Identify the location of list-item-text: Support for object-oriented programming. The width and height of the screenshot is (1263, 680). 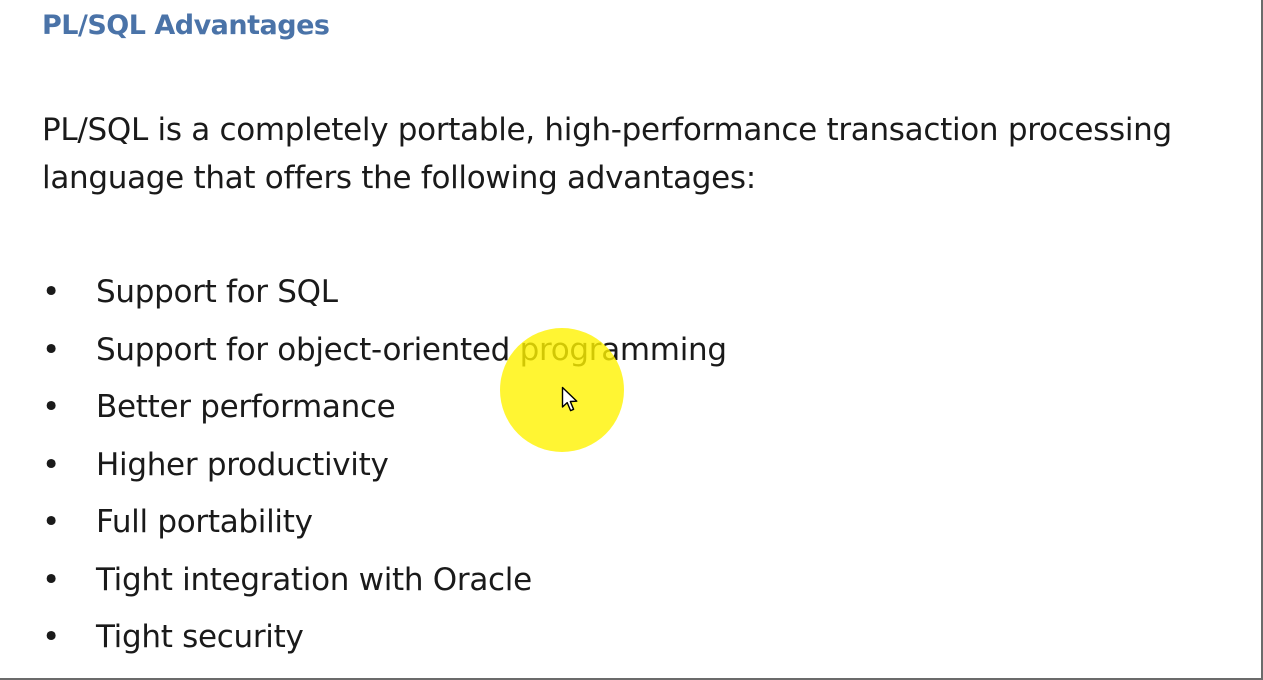
(411, 349).